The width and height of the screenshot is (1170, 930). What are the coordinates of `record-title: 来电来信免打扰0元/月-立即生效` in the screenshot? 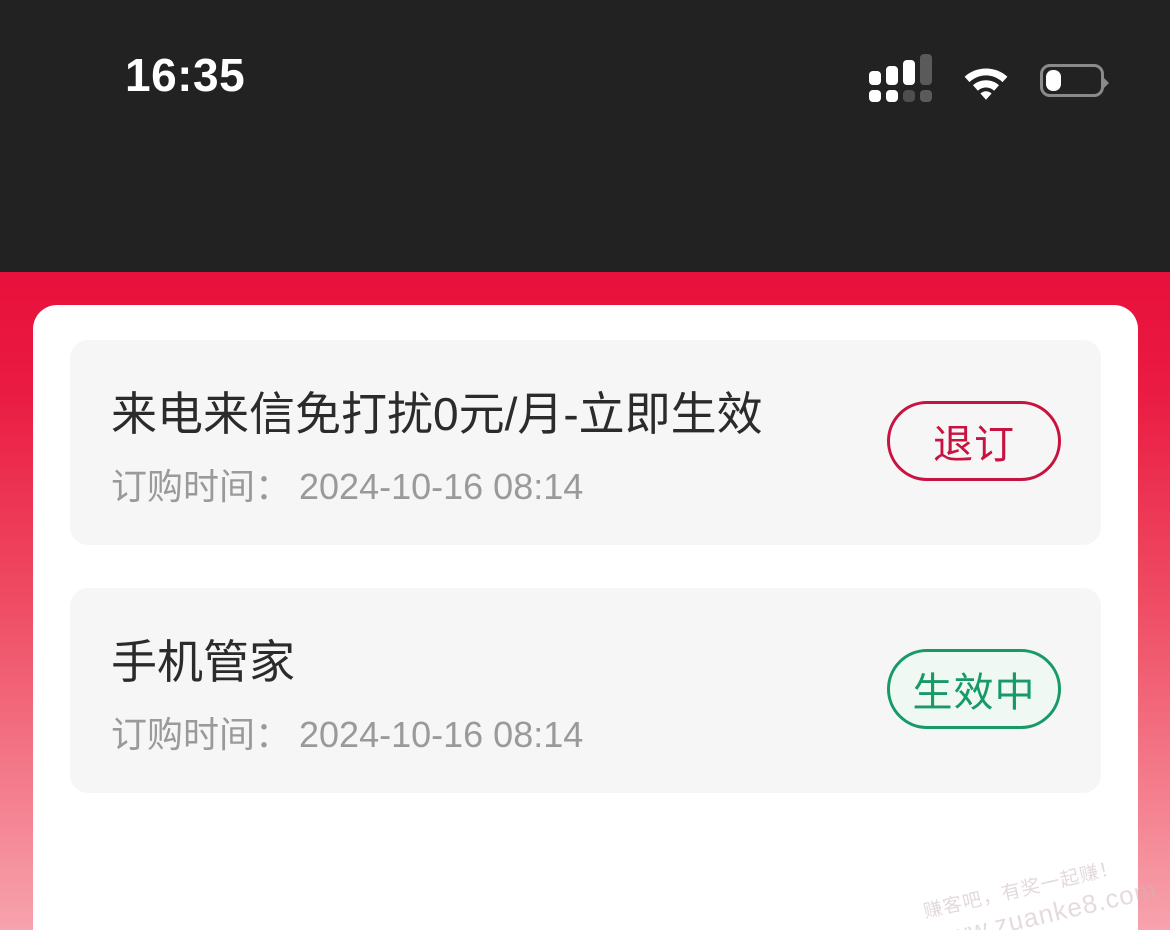 It's located at (437, 414).